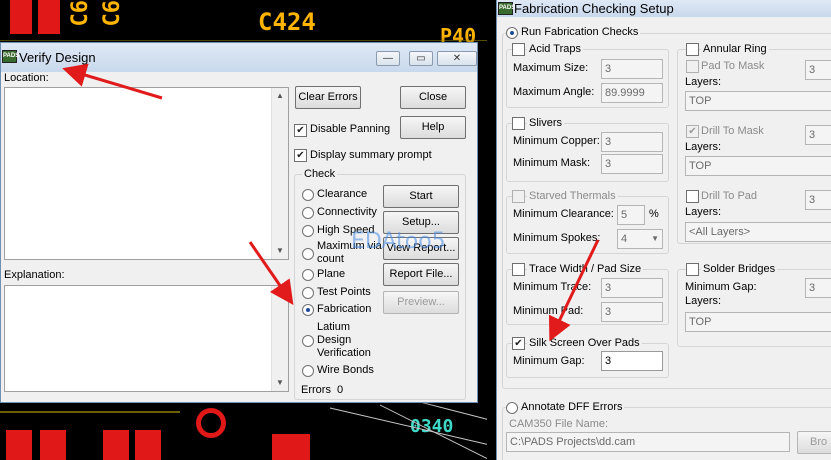 The image size is (831, 460). I want to click on trace-width-checkbox, so click(518, 269).